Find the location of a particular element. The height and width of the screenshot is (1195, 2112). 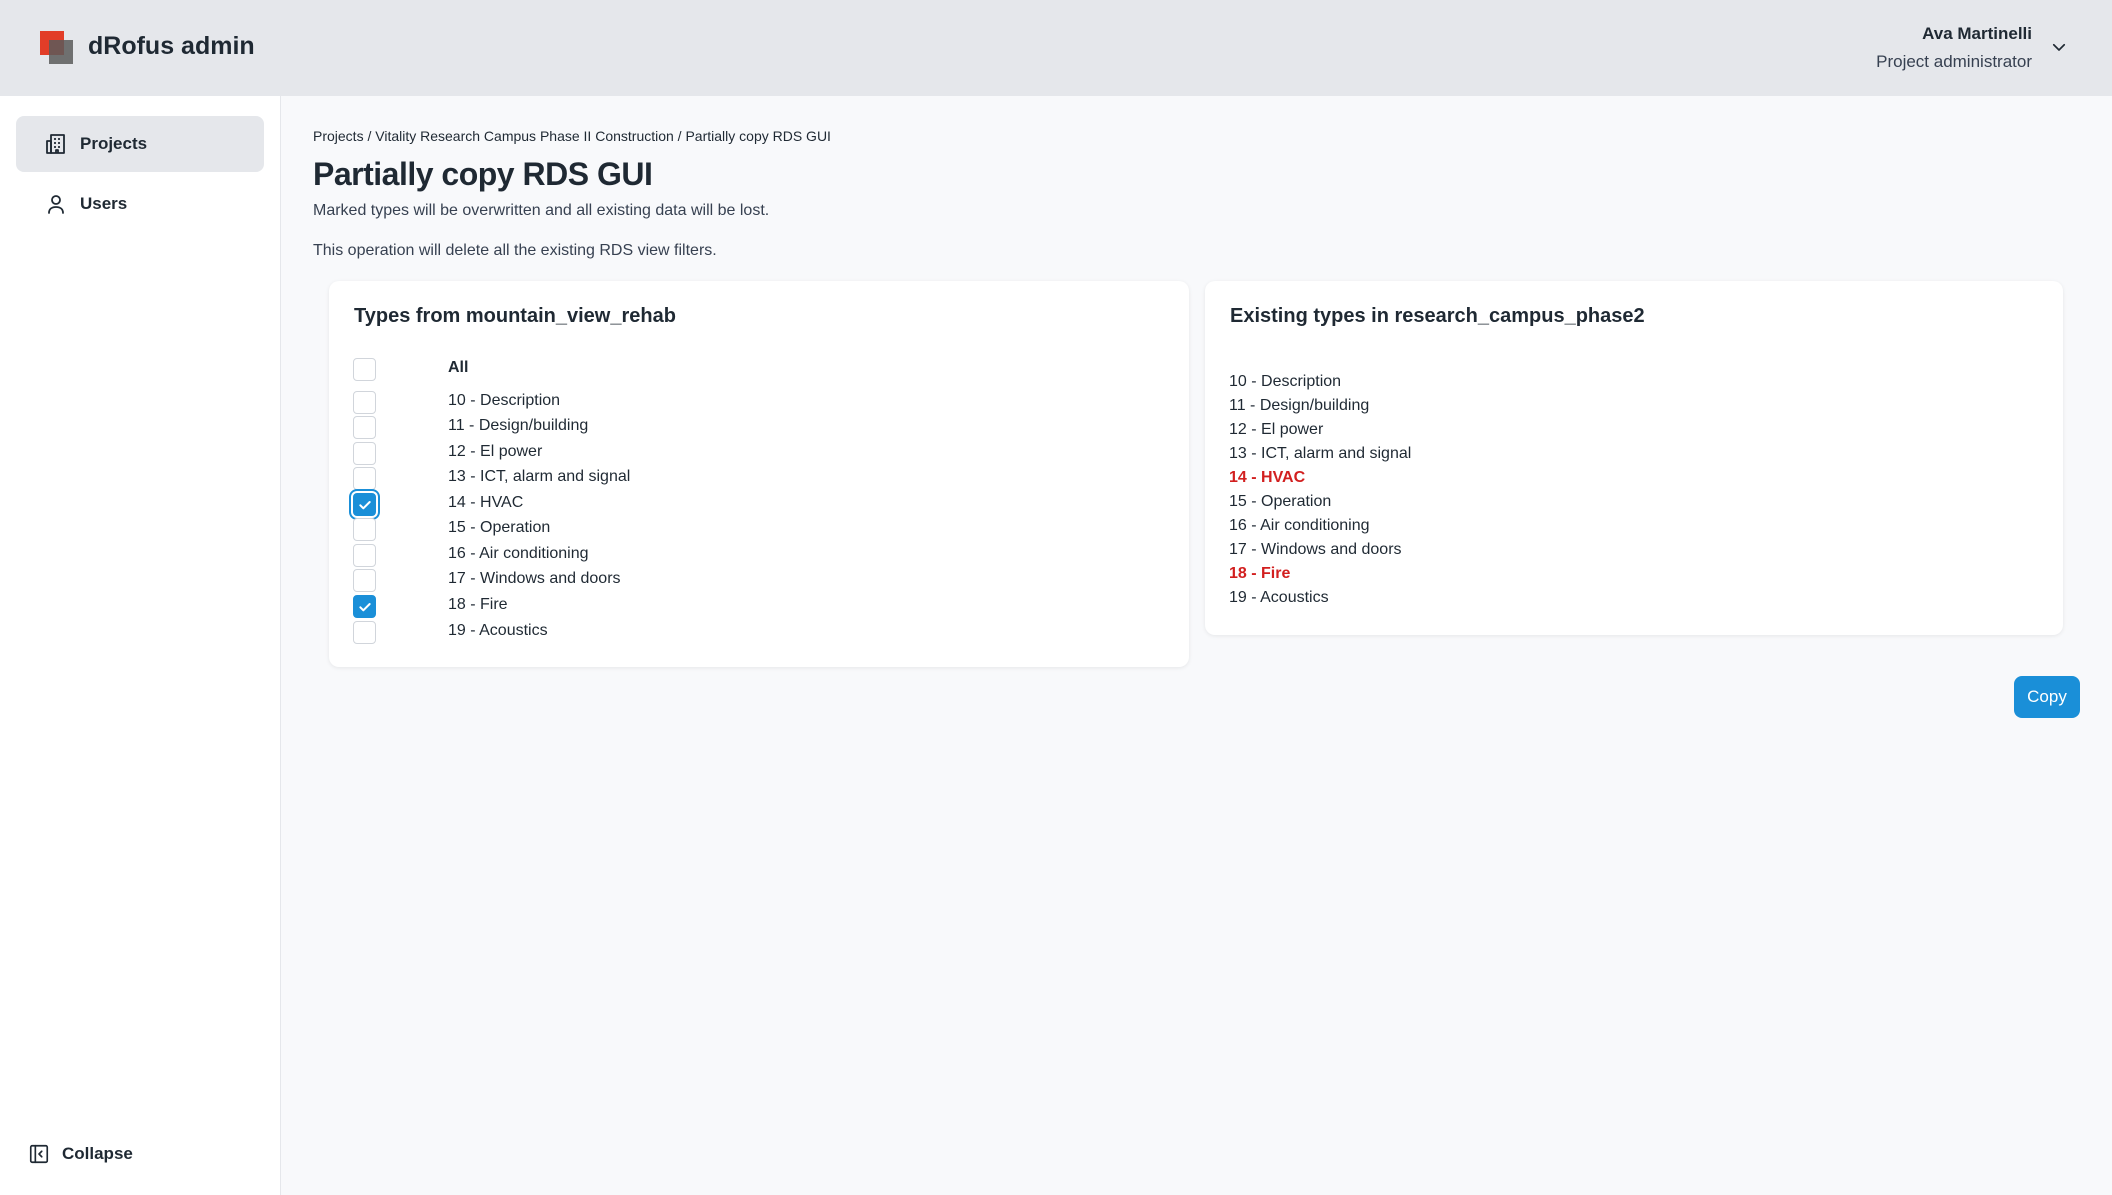

drofus-logo-icon is located at coordinates (57, 48).